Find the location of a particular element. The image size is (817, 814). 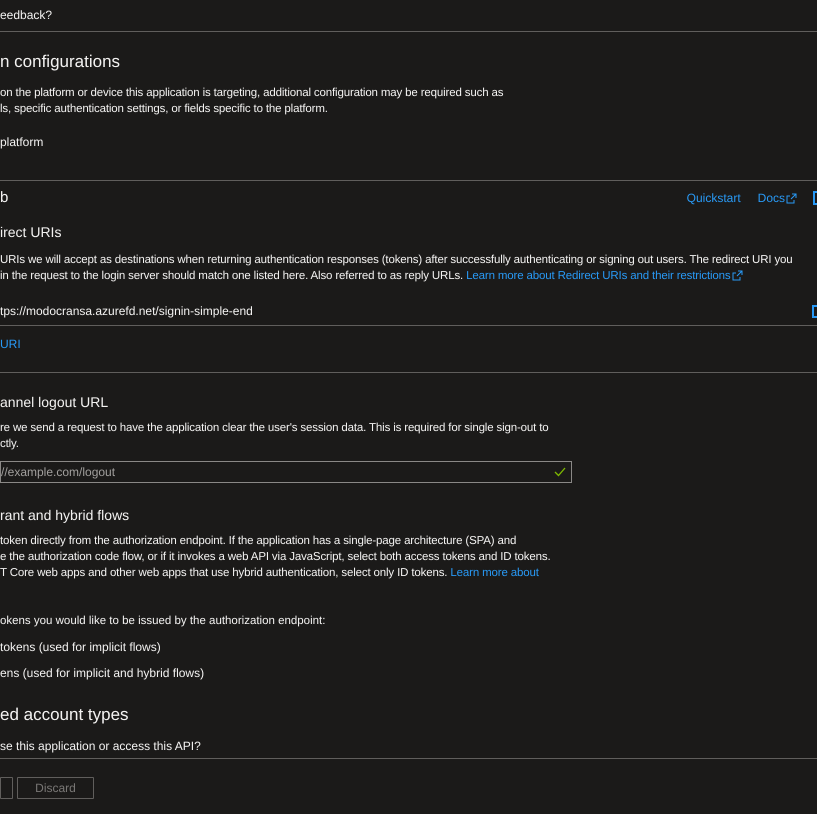

subsection-title: irect URIs is located at coordinates (31, 232).